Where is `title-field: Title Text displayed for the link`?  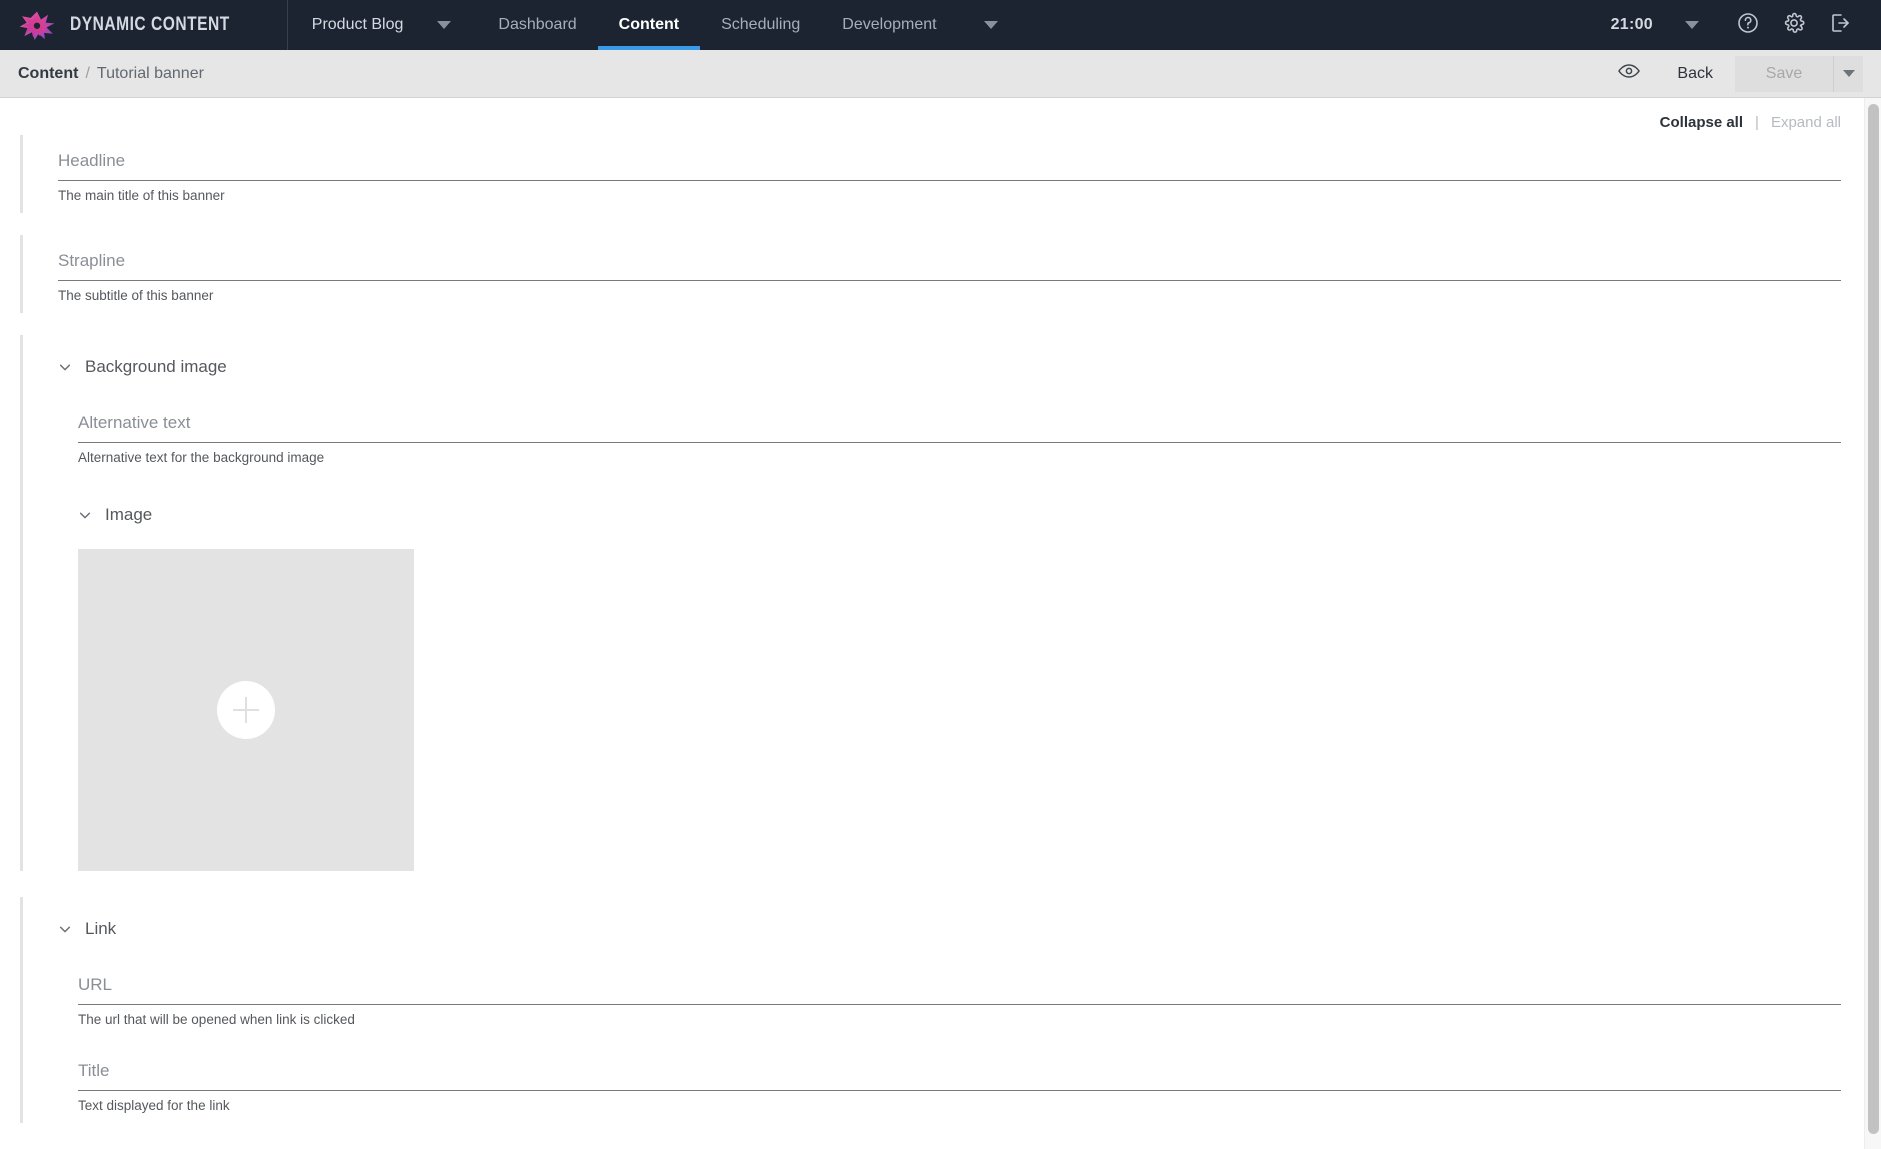 title-field: Title Text displayed for the link is located at coordinates (979, 1080).